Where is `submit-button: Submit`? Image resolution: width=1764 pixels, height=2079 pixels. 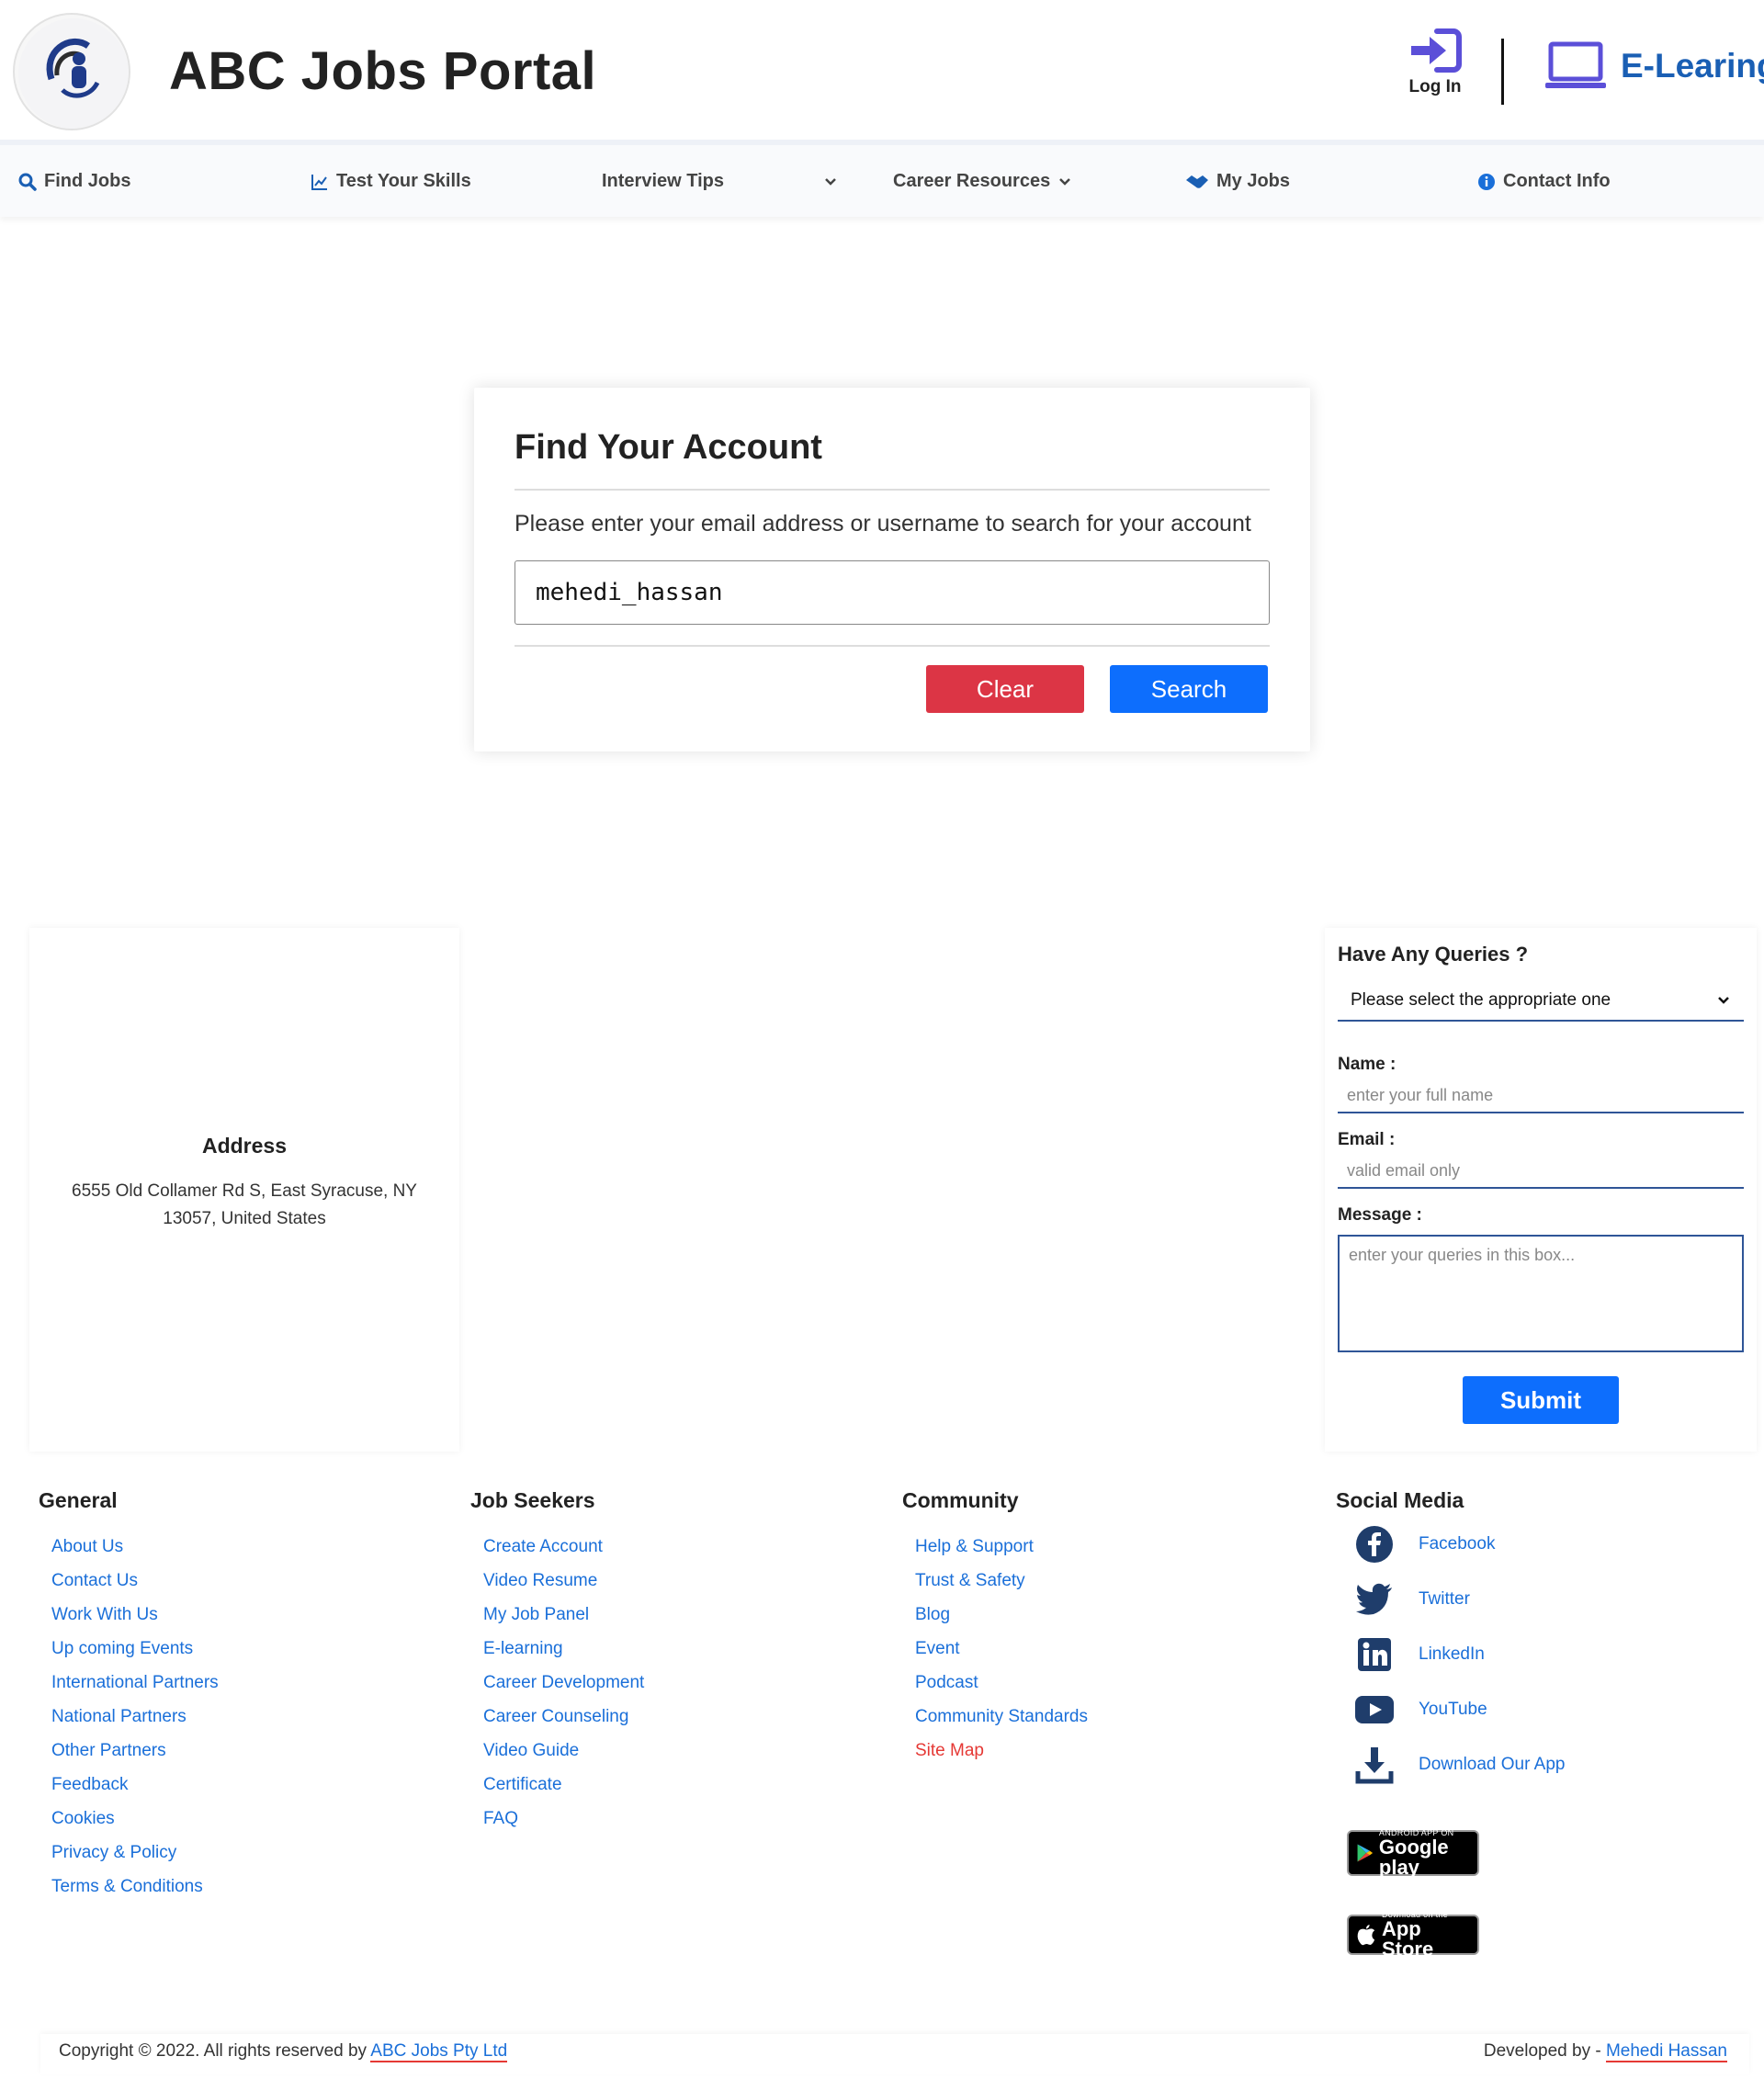 submit-button: Submit is located at coordinates (1541, 1400).